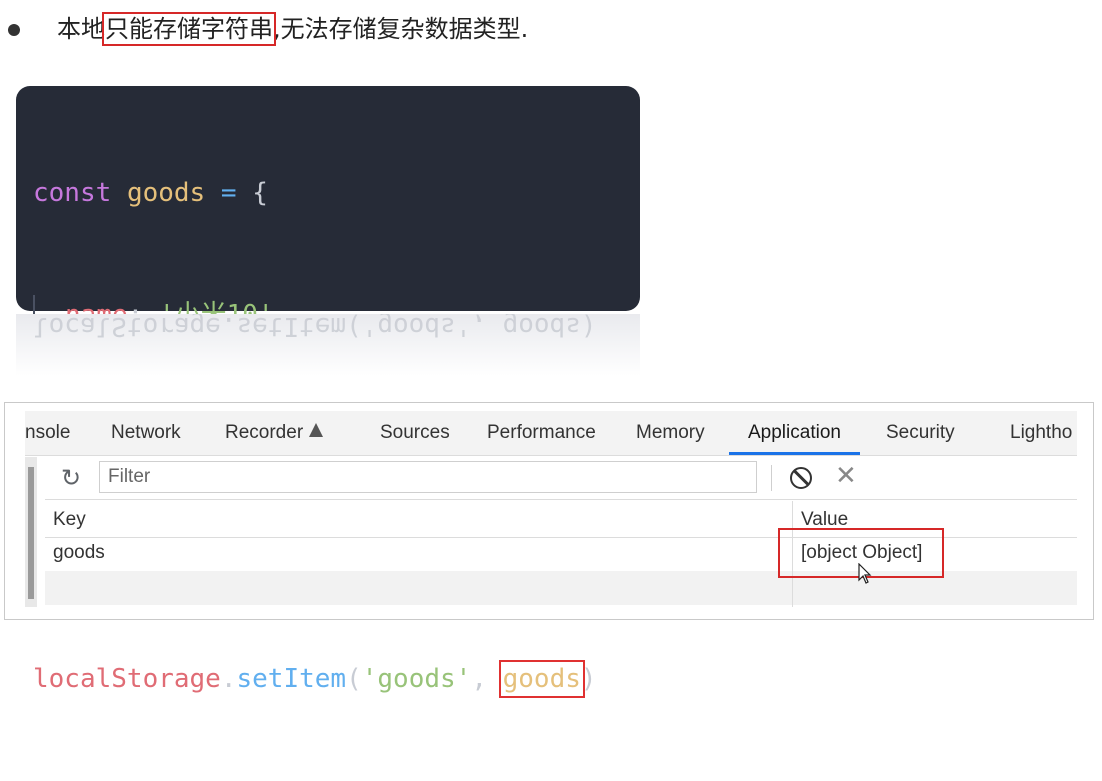 This screenshot has width=1102, height=781. I want to click on bullet-suffix: ,无法存储复杂数据类型., so click(401, 29).